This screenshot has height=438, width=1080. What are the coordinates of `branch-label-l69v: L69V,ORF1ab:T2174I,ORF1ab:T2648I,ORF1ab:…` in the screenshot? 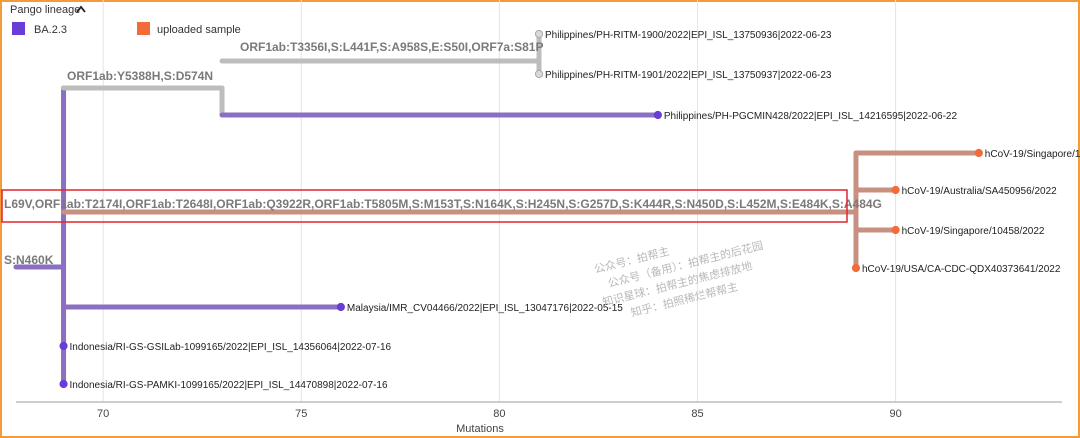 It's located at (443, 204).